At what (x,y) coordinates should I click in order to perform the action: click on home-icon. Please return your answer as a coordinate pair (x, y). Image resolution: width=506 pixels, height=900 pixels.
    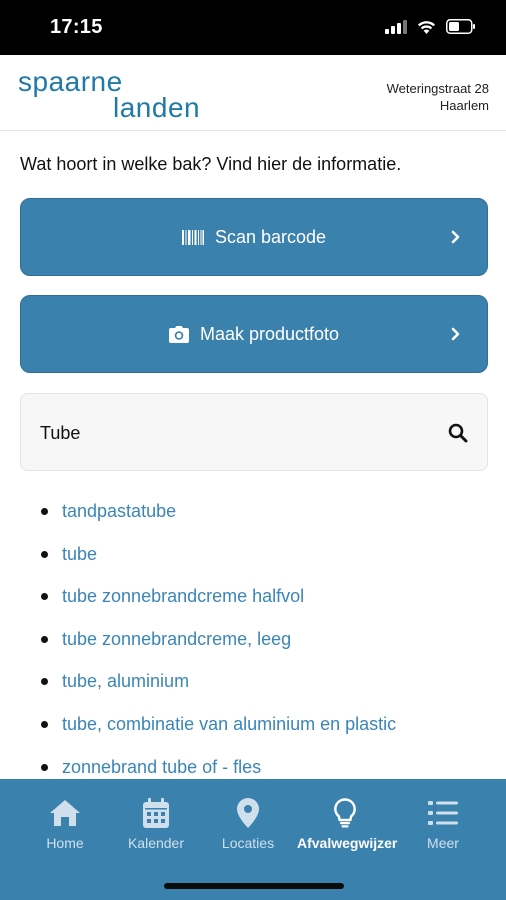
    Looking at the image, I should click on (65, 813).